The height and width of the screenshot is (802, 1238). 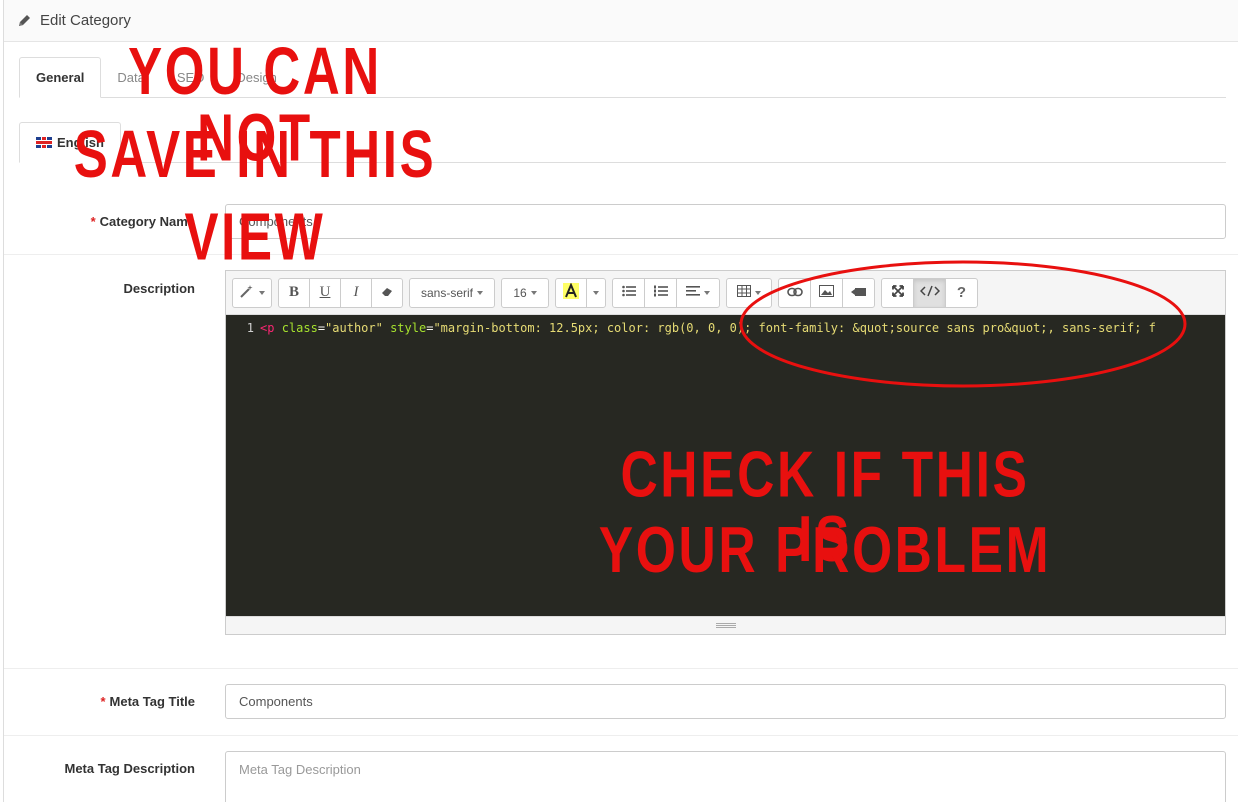 What do you see at coordinates (725, 701) in the screenshot?
I see `meta-title-input: Components` at bounding box center [725, 701].